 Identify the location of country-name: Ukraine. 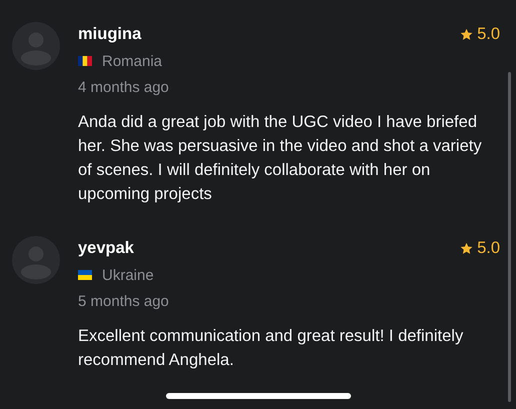
(128, 275).